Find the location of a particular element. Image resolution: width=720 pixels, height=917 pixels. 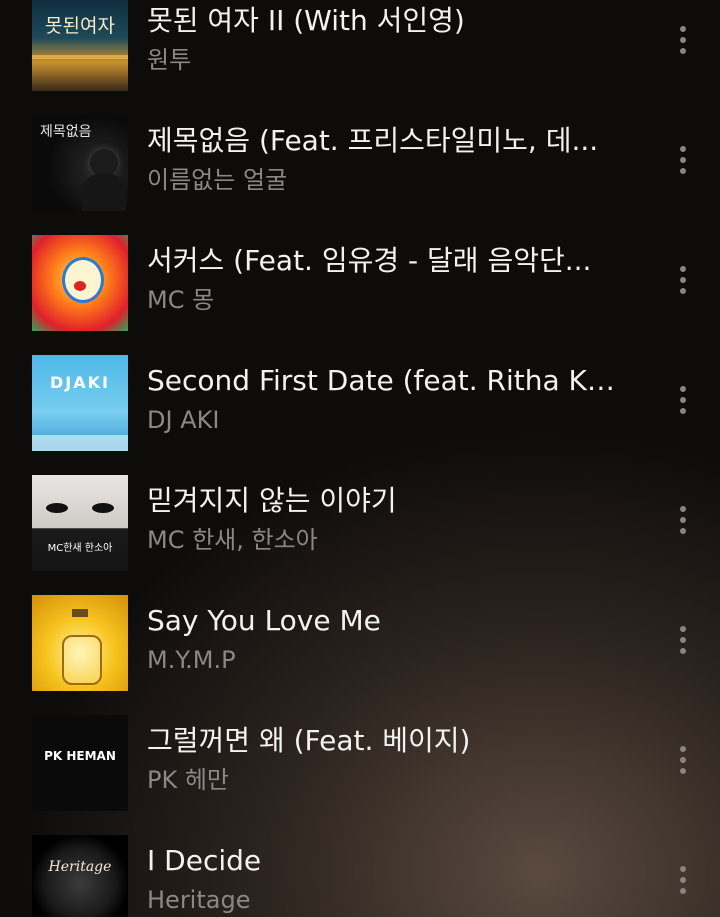

track-title: Say You Love Me is located at coordinates (264, 620).